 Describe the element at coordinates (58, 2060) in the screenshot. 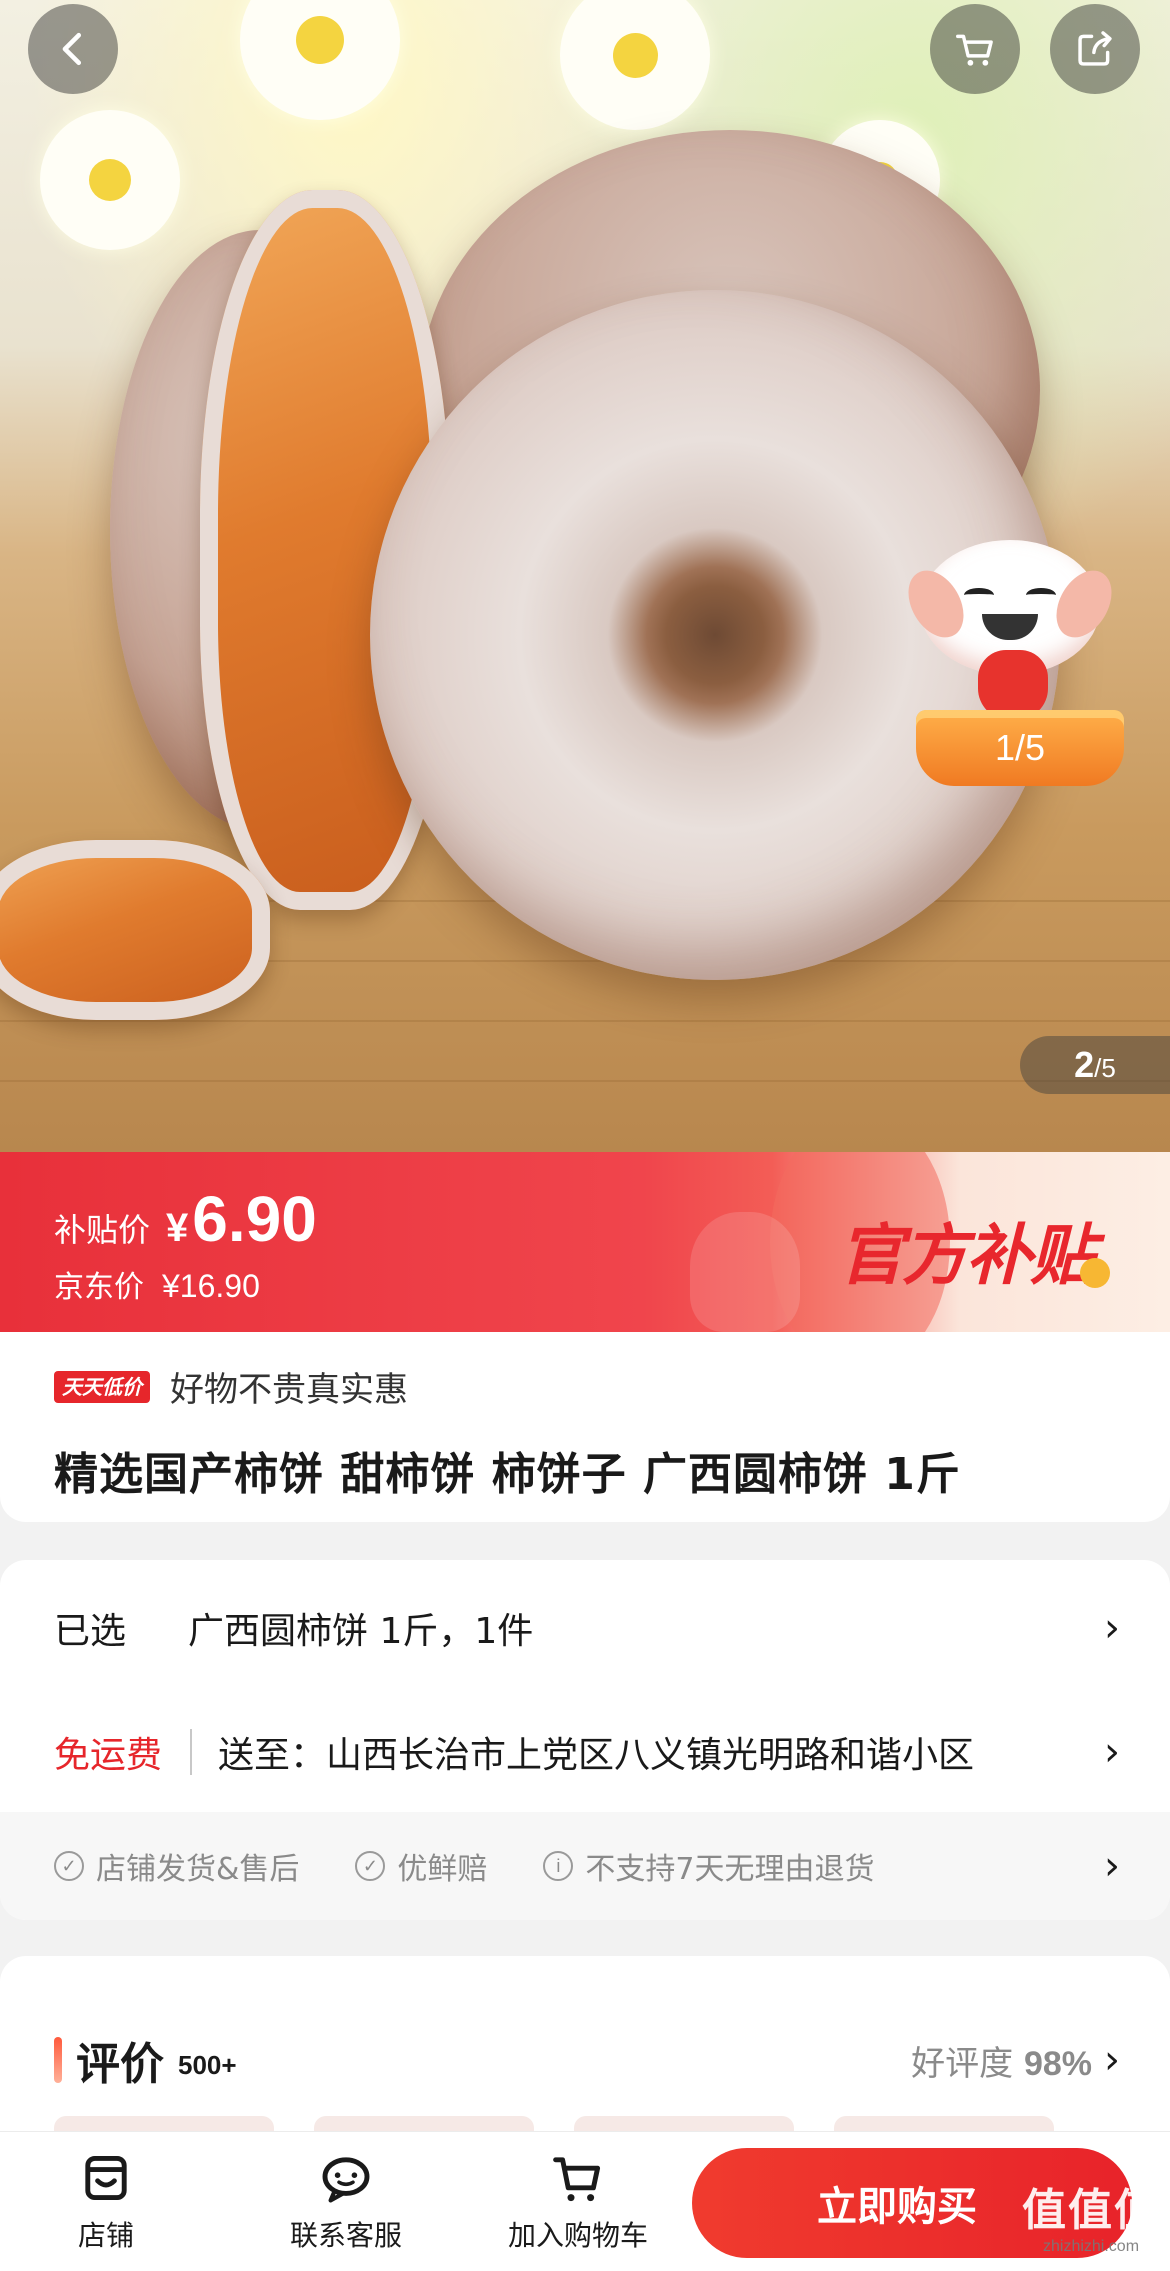

I see `section-accent-bar` at that location.